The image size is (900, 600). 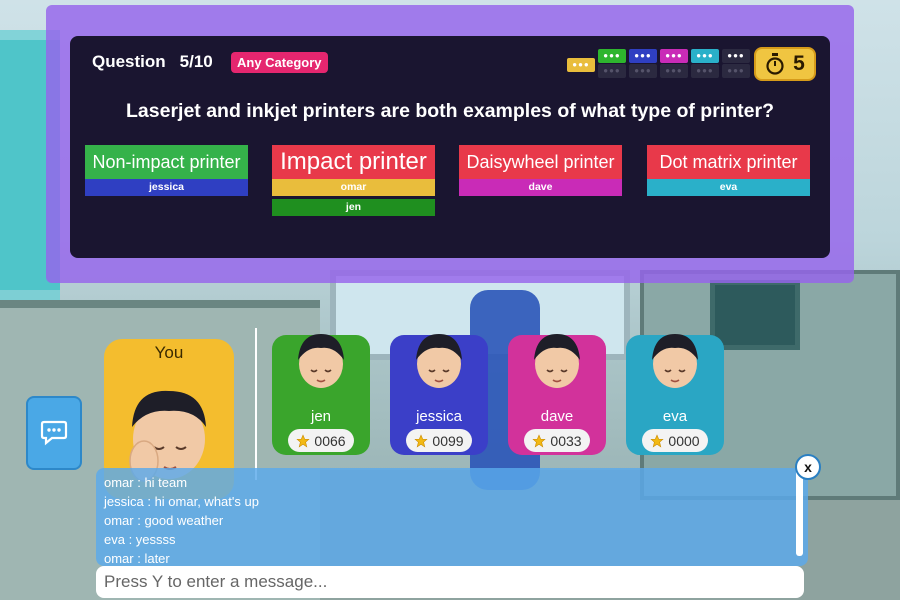 I want to click on timer-value: 5, so click(x=799, y=63).